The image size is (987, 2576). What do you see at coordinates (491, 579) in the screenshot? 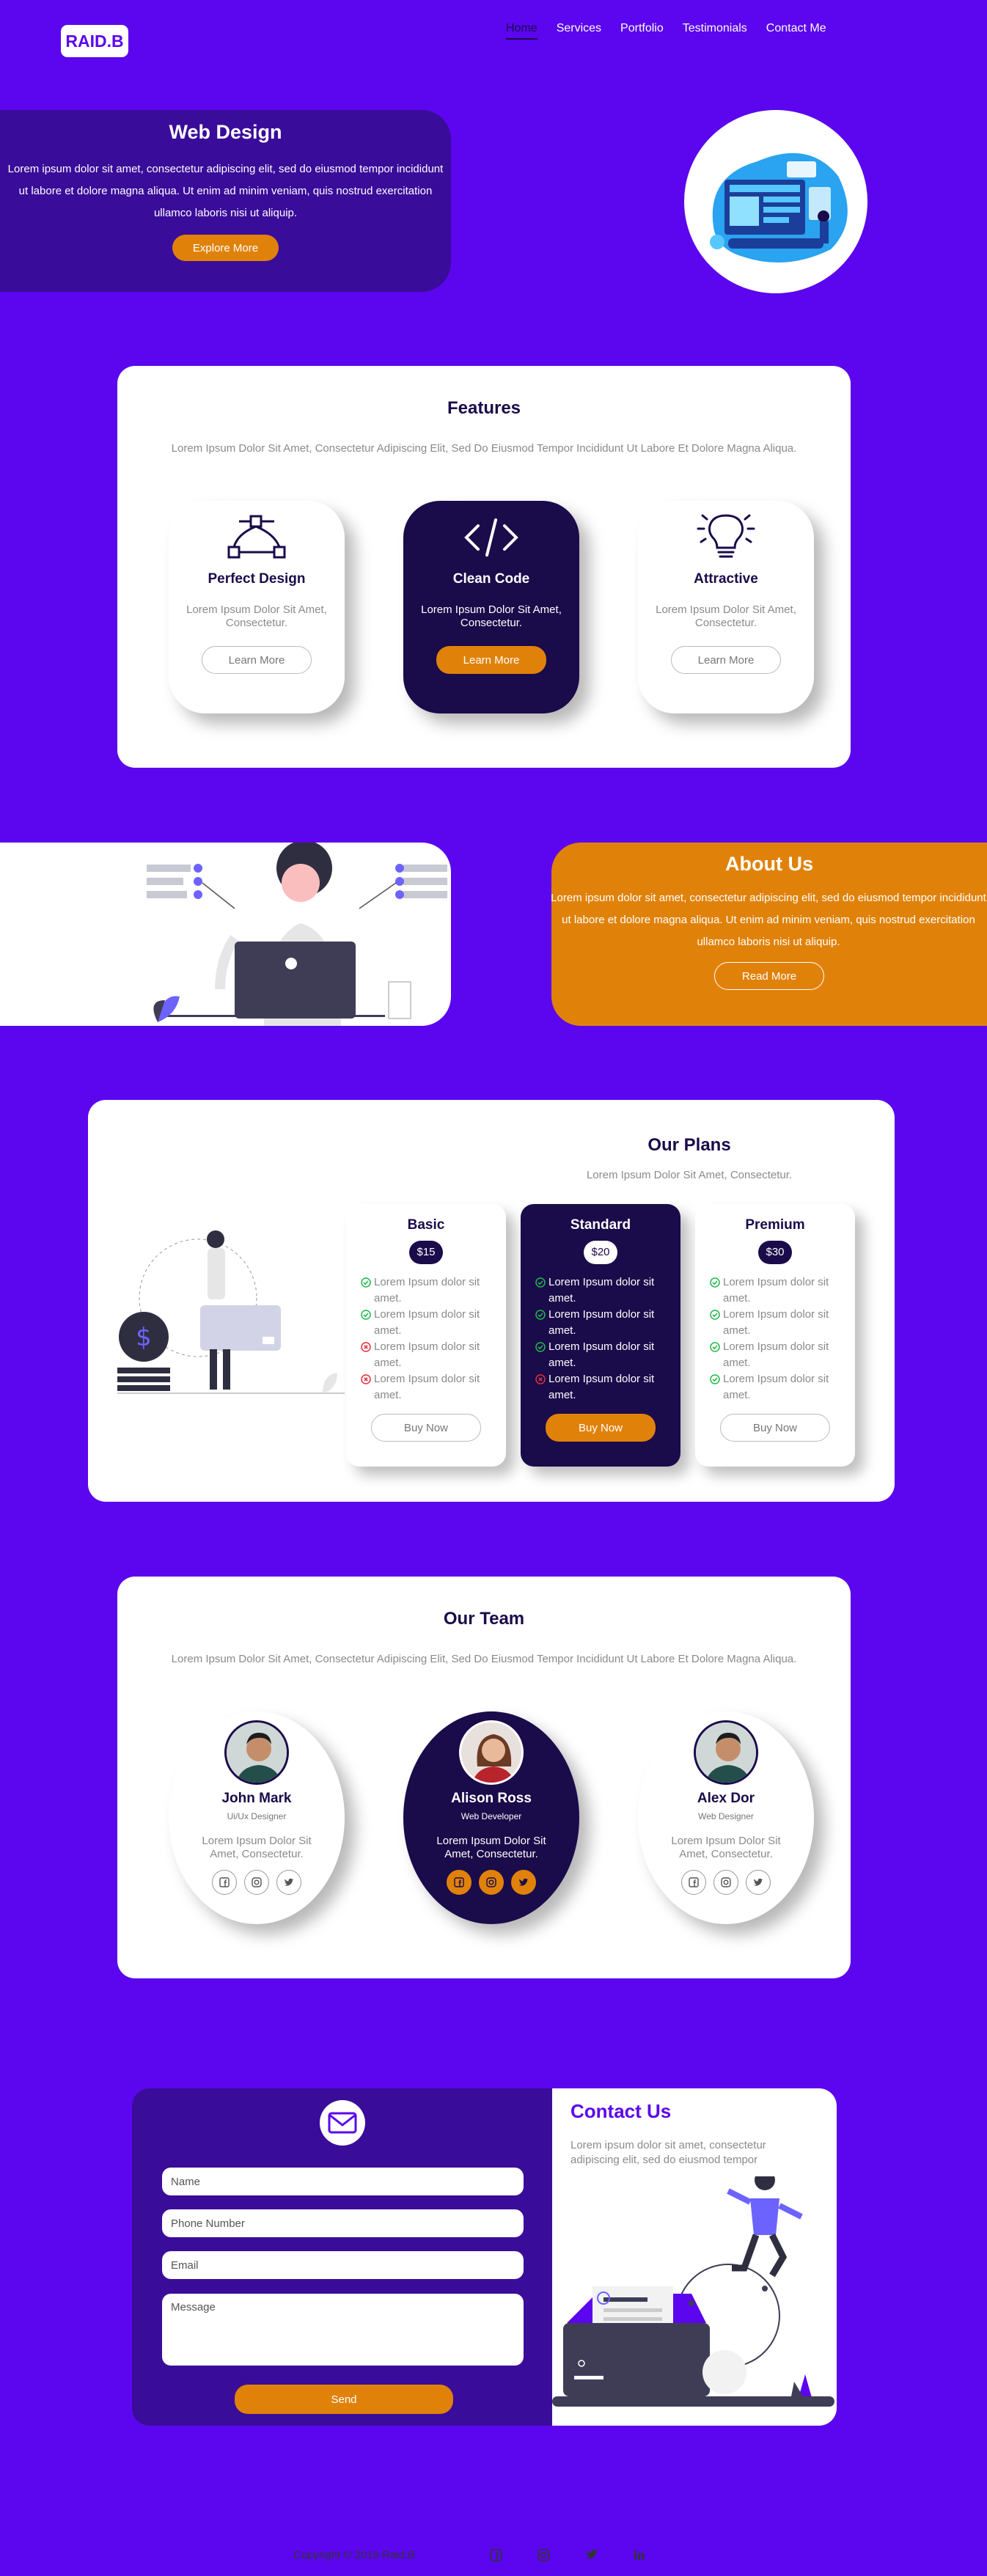
I see `feature-title: Clean Code` at bounding box center [491, 579].